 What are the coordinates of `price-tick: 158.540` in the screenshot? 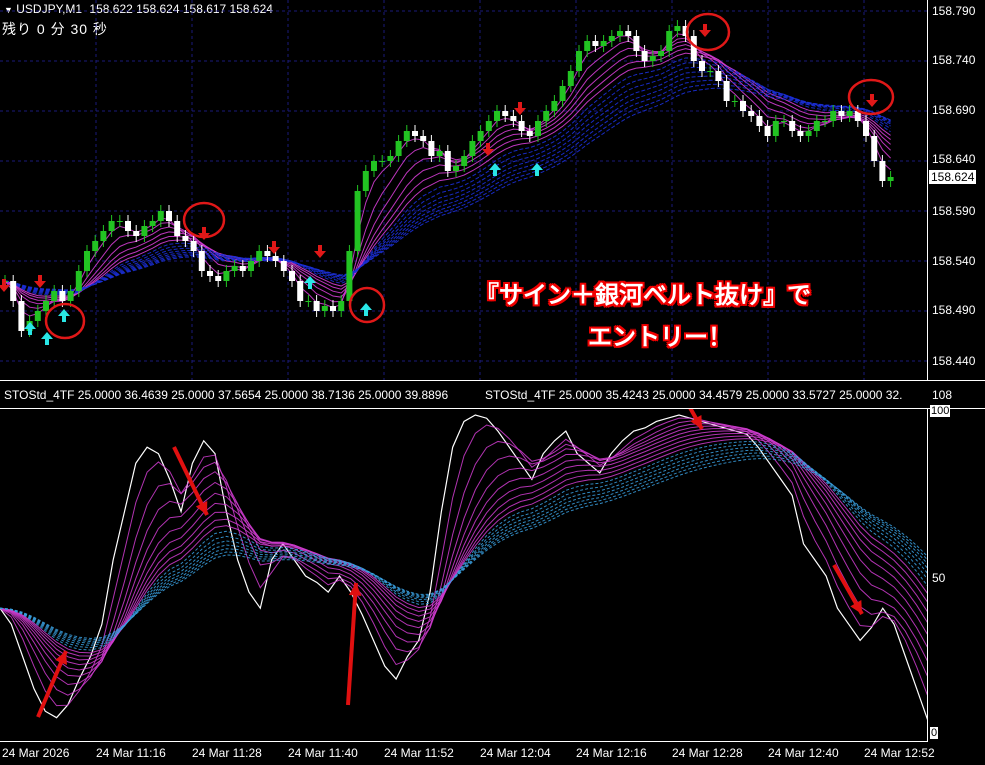 It's located at (954, 261).